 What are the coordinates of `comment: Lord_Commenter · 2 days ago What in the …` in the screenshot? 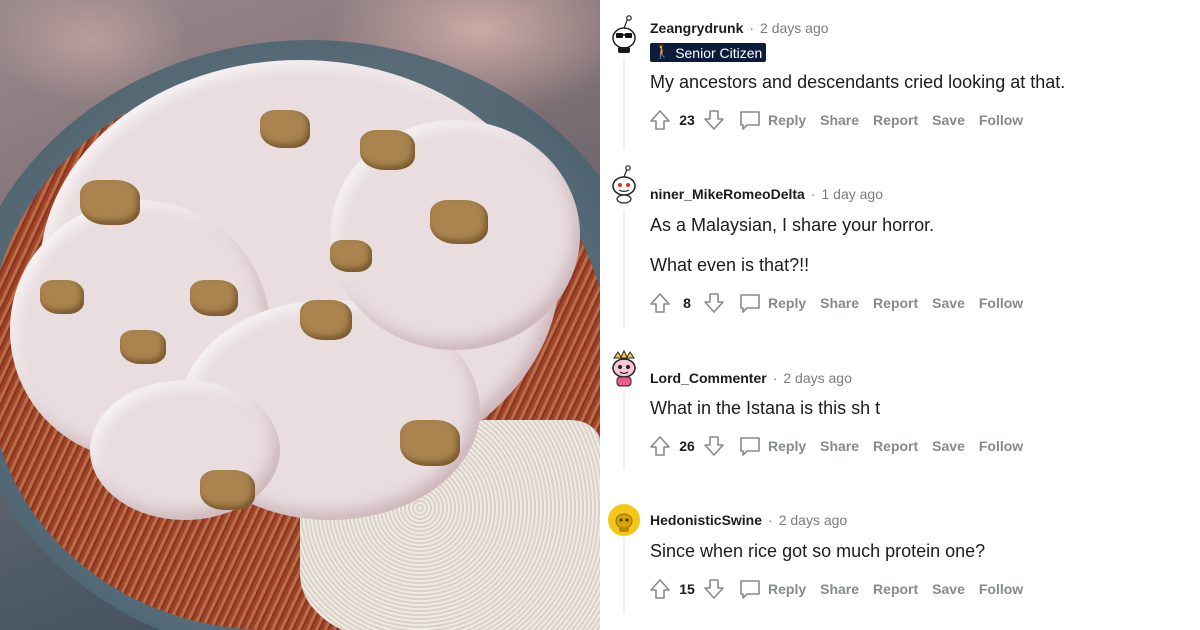 It's located at (900, 415).